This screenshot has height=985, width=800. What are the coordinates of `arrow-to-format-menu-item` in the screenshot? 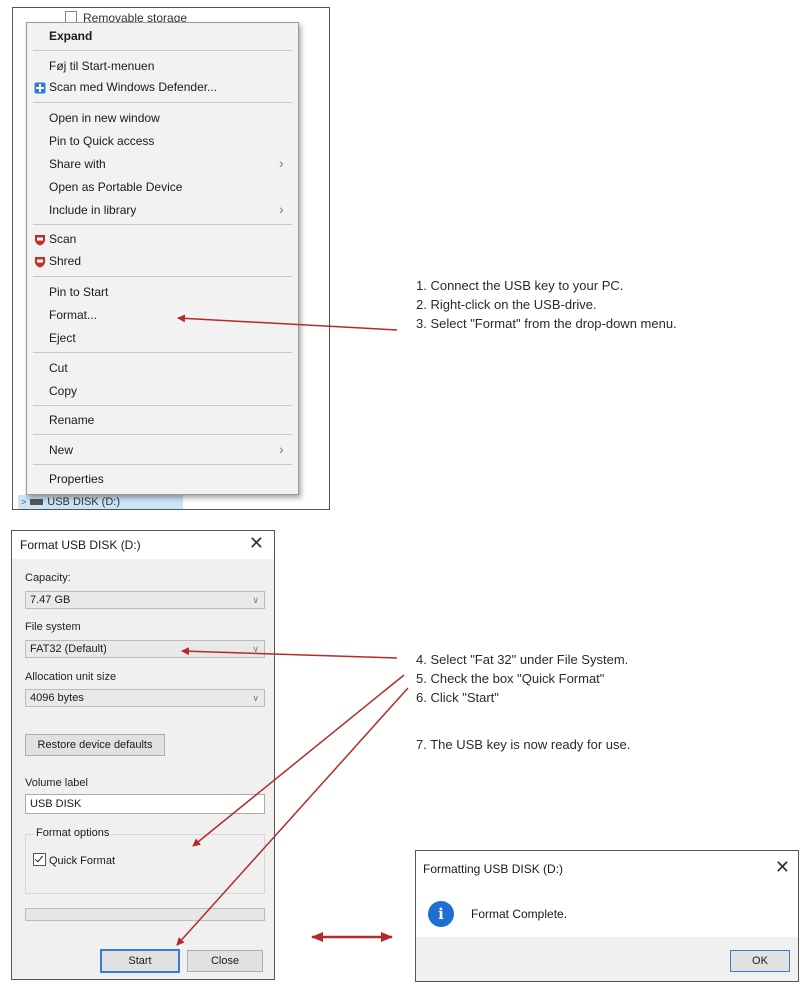 It's located at (287, 322).